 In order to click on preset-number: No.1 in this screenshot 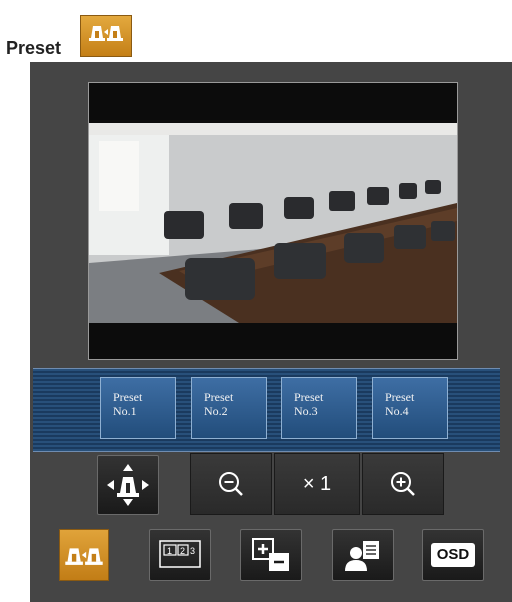, I will do `click(125, 411)`.